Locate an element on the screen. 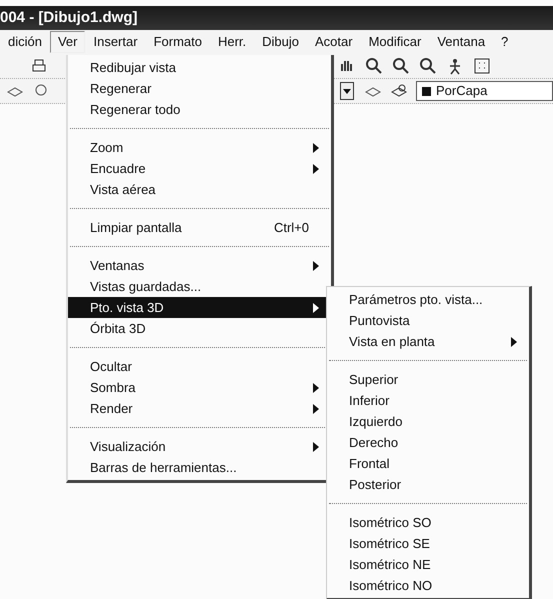 The width and height of the screenshot is (553, 599). menu-item: Regenerar todo is located at coordinates (199, 109).